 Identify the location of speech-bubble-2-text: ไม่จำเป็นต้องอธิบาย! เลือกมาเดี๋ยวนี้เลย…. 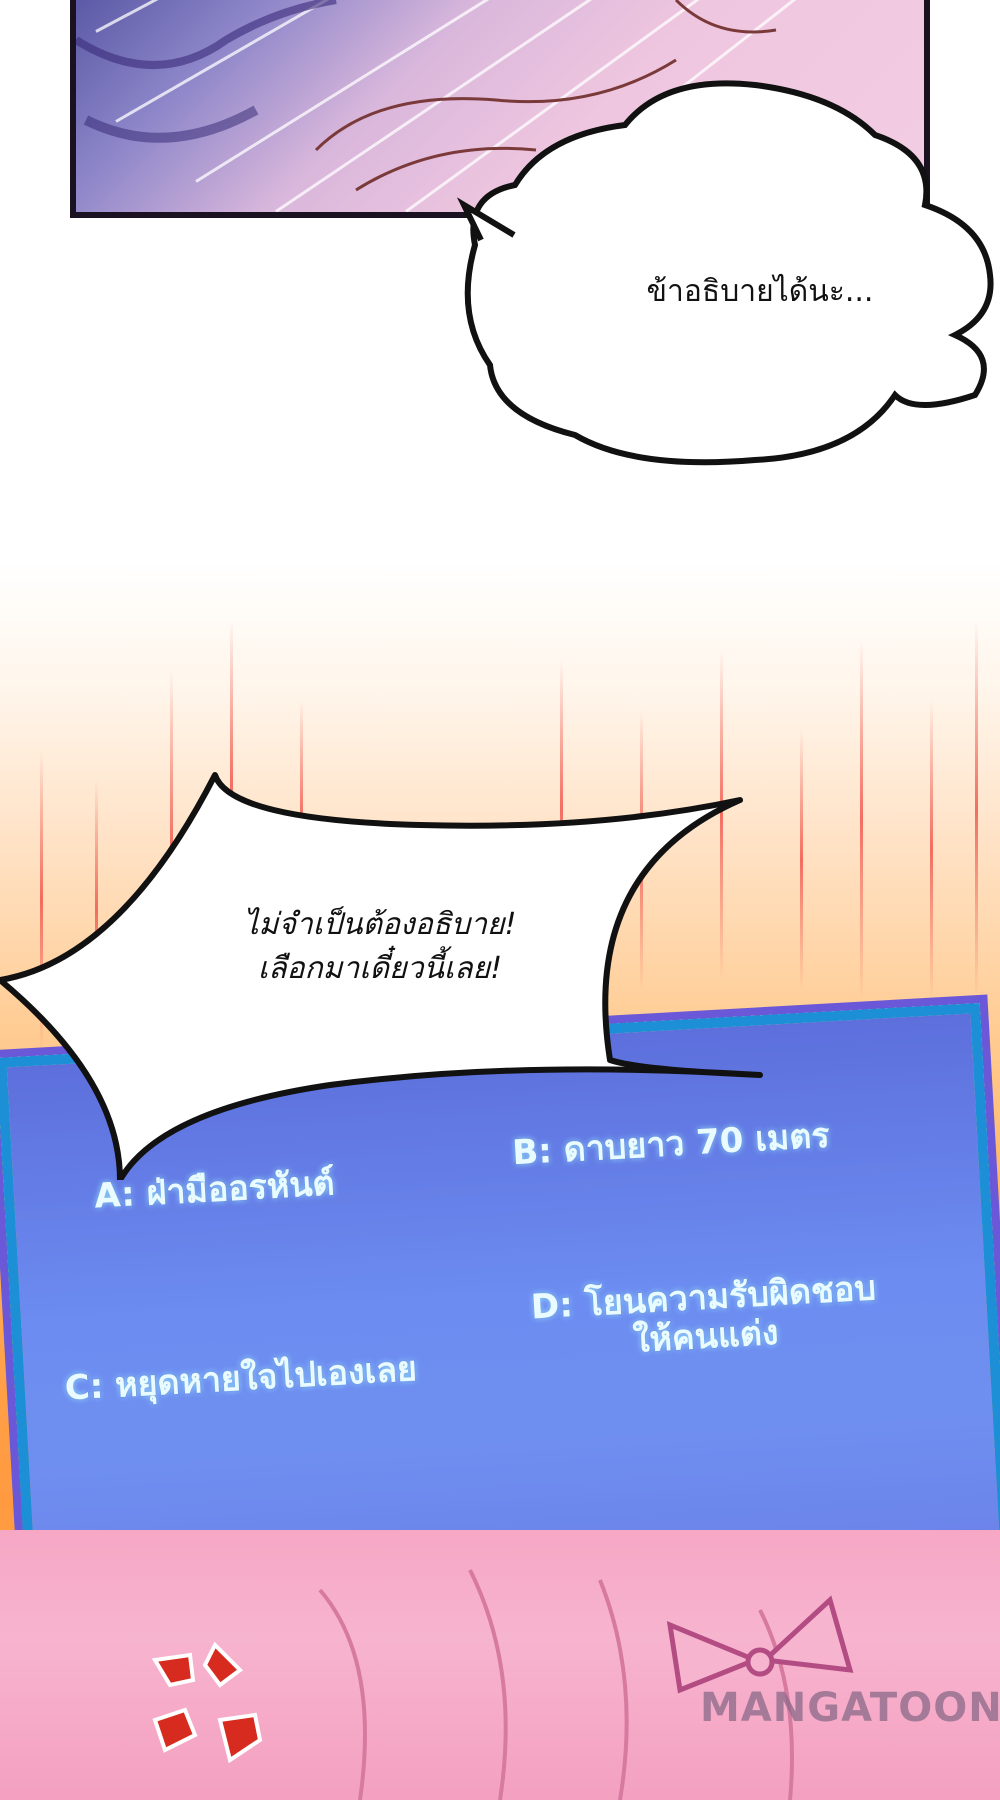
(380, 946).